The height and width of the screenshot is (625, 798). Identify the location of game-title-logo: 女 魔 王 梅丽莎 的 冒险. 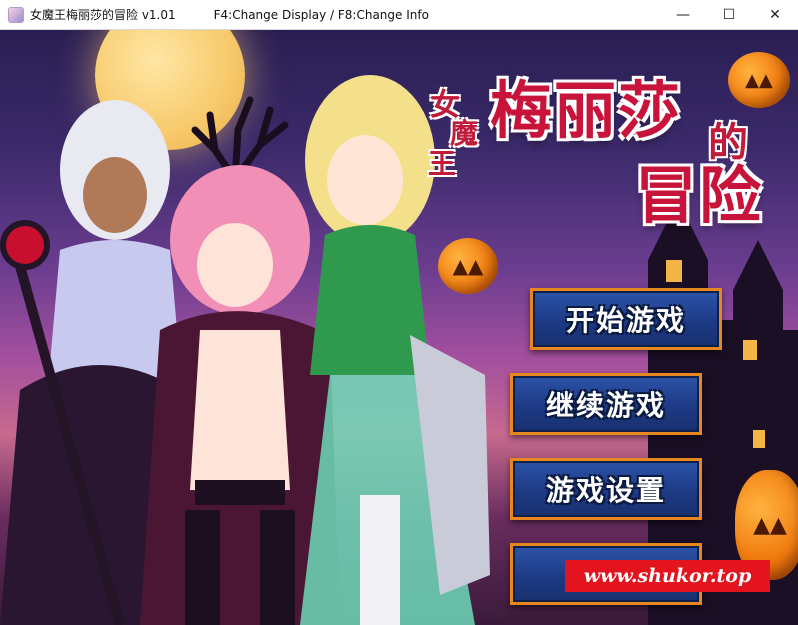
(605, 141).